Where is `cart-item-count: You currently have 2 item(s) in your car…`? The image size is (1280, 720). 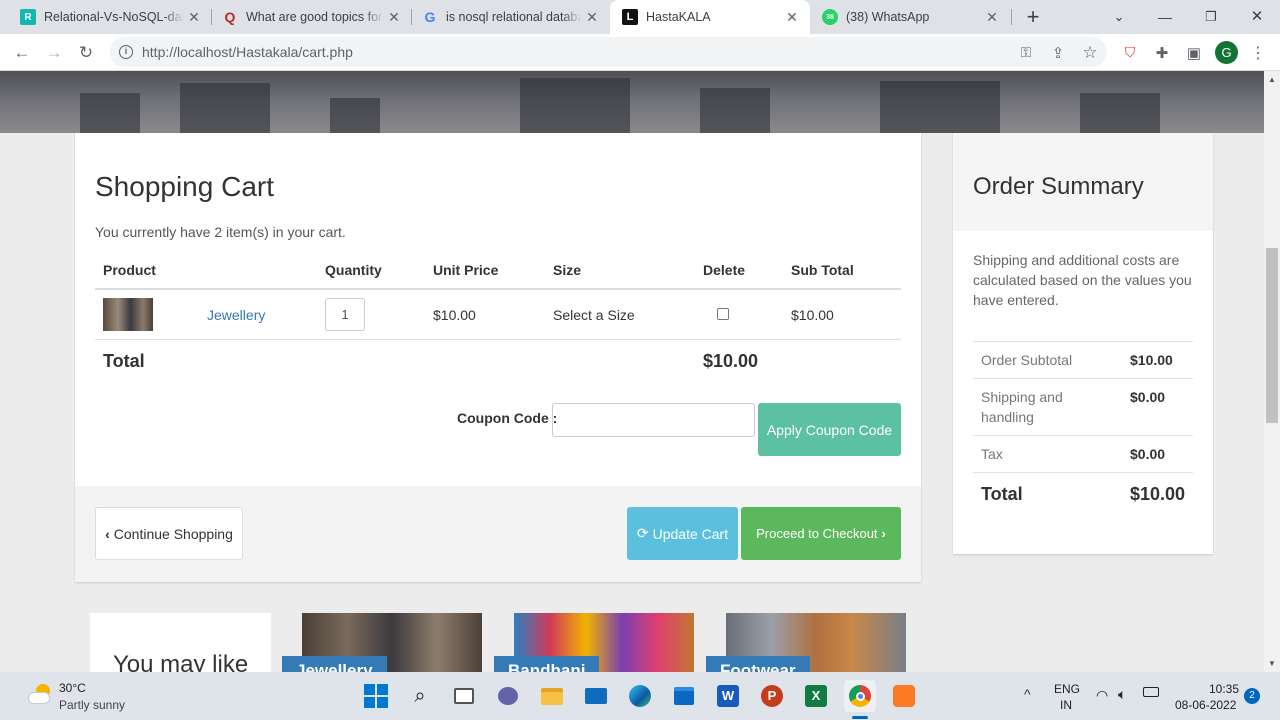
cart-item-count: You currently have 2 item(s) in your car… is located at coordinates (220, 232).